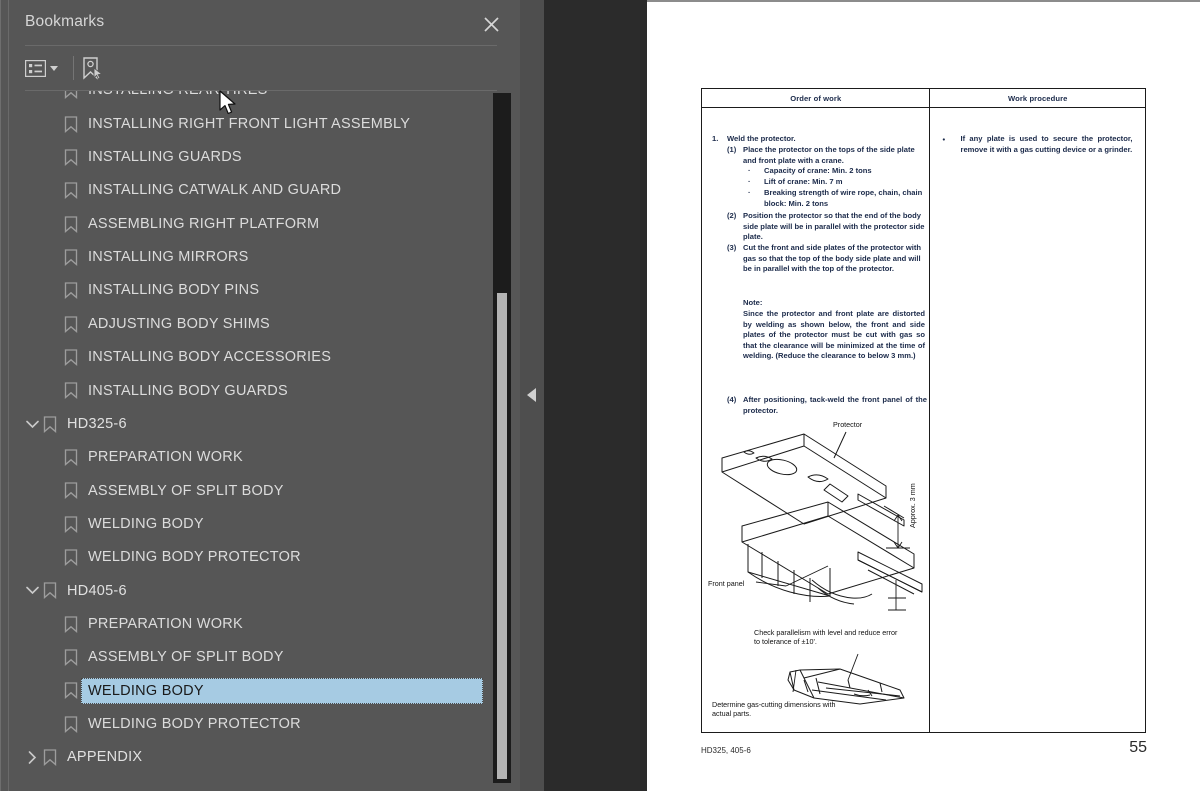 The width and height of the screenshot is (1200, 791). Describe the element at coordinates (165, 623) in the screenshot. I see `bookmark-item-label: PREPARATION WORK` at that location.